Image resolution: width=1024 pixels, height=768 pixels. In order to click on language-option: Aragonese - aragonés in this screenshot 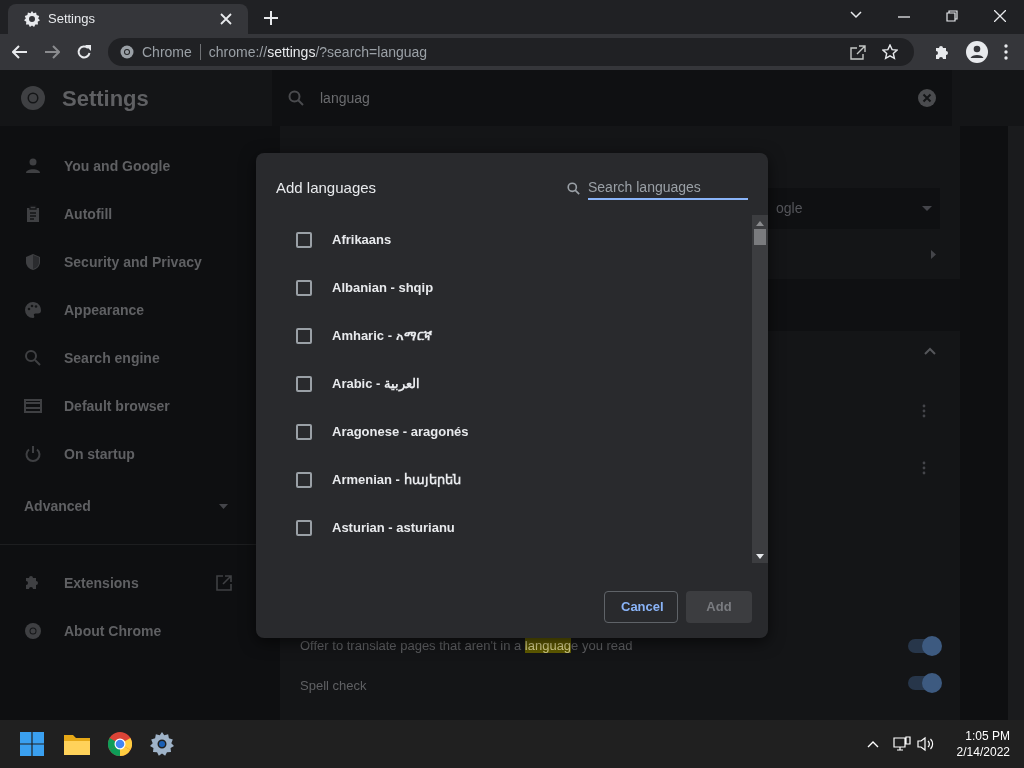, I will do `click(504, 432)`.